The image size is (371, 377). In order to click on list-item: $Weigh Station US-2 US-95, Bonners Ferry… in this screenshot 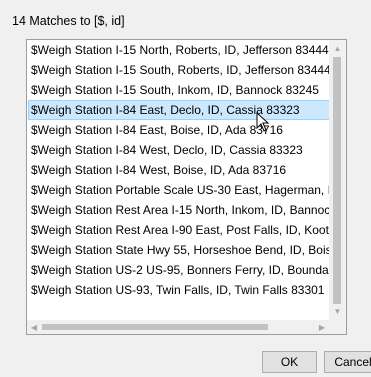, I will do `click(180, 270)`.